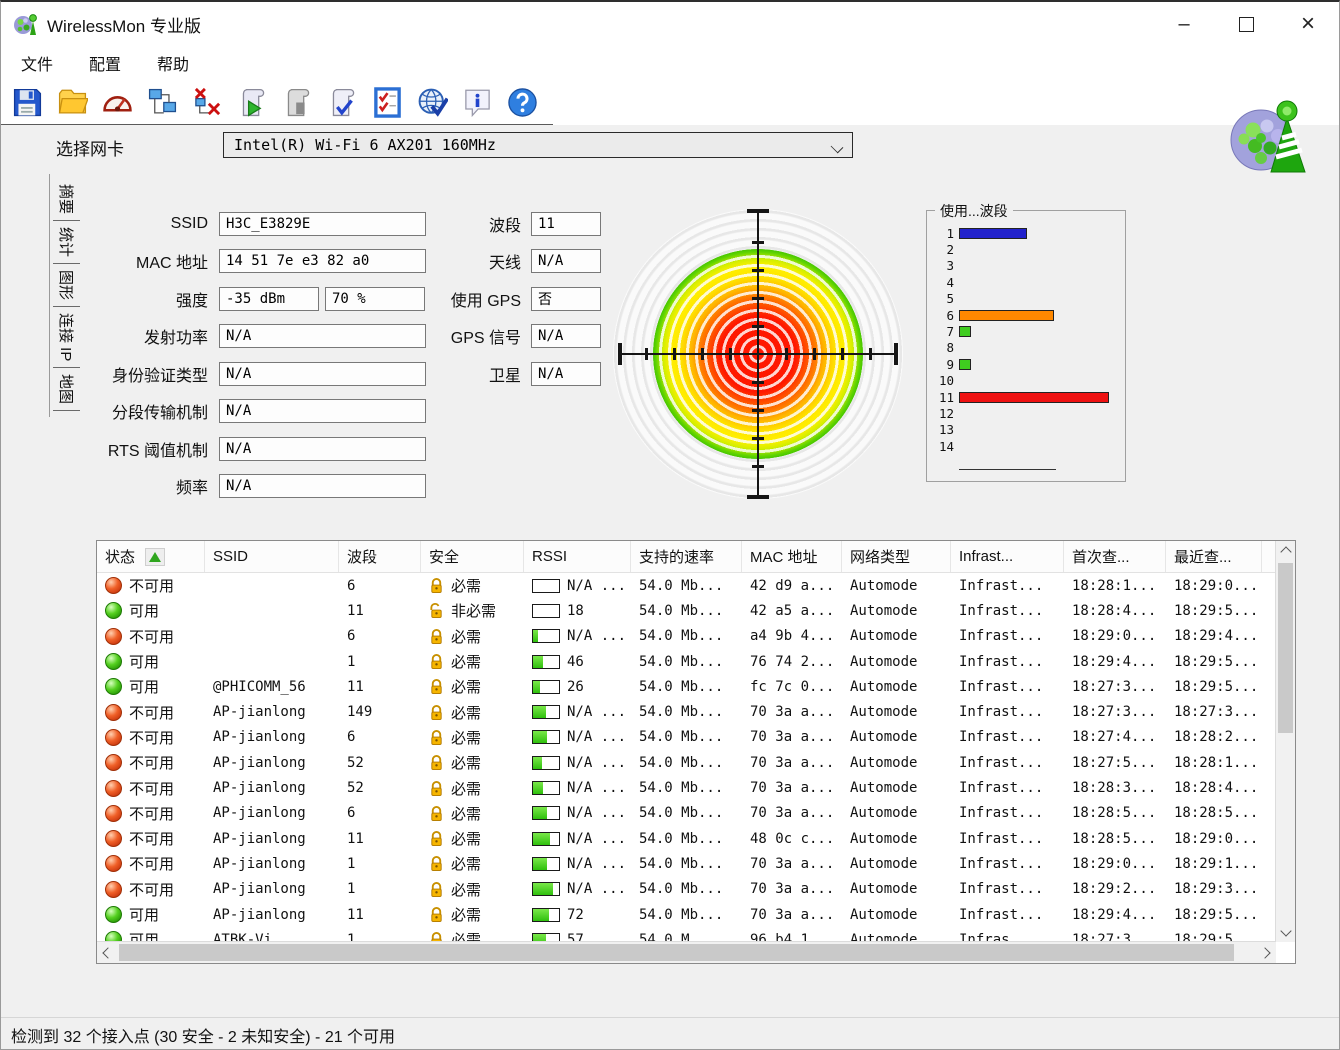 This screenshot has width=1340, height=1050. What do you see at coordinates (792, 556) in the screenshot?
I see `column-header-mac: MAC 地址` at bounding box center [792, 556].